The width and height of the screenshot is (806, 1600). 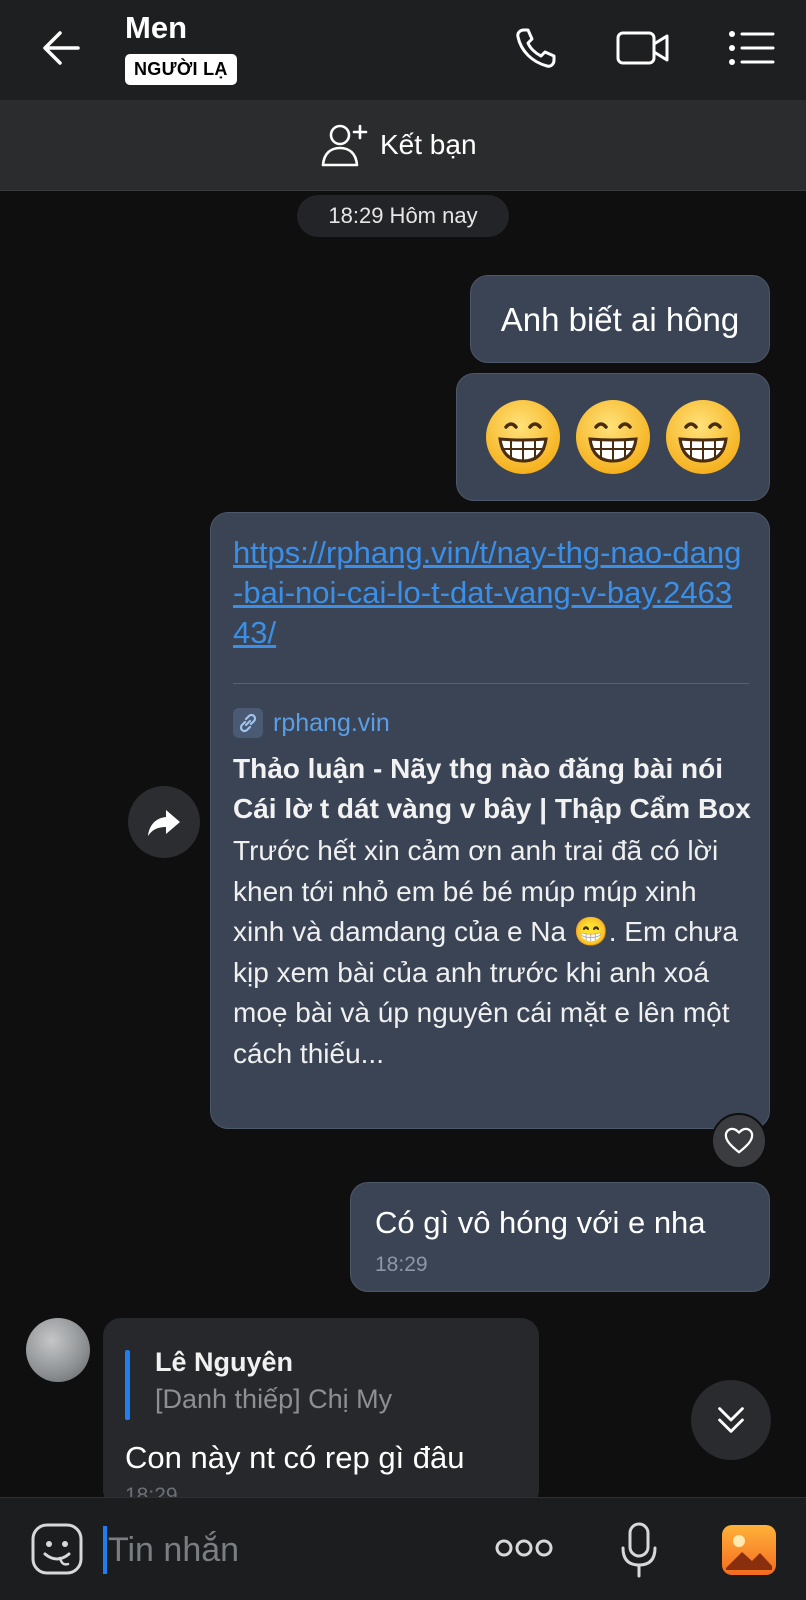 I want to click on quote-sender: Lê Nguyên, so click(x=224, y=1362).